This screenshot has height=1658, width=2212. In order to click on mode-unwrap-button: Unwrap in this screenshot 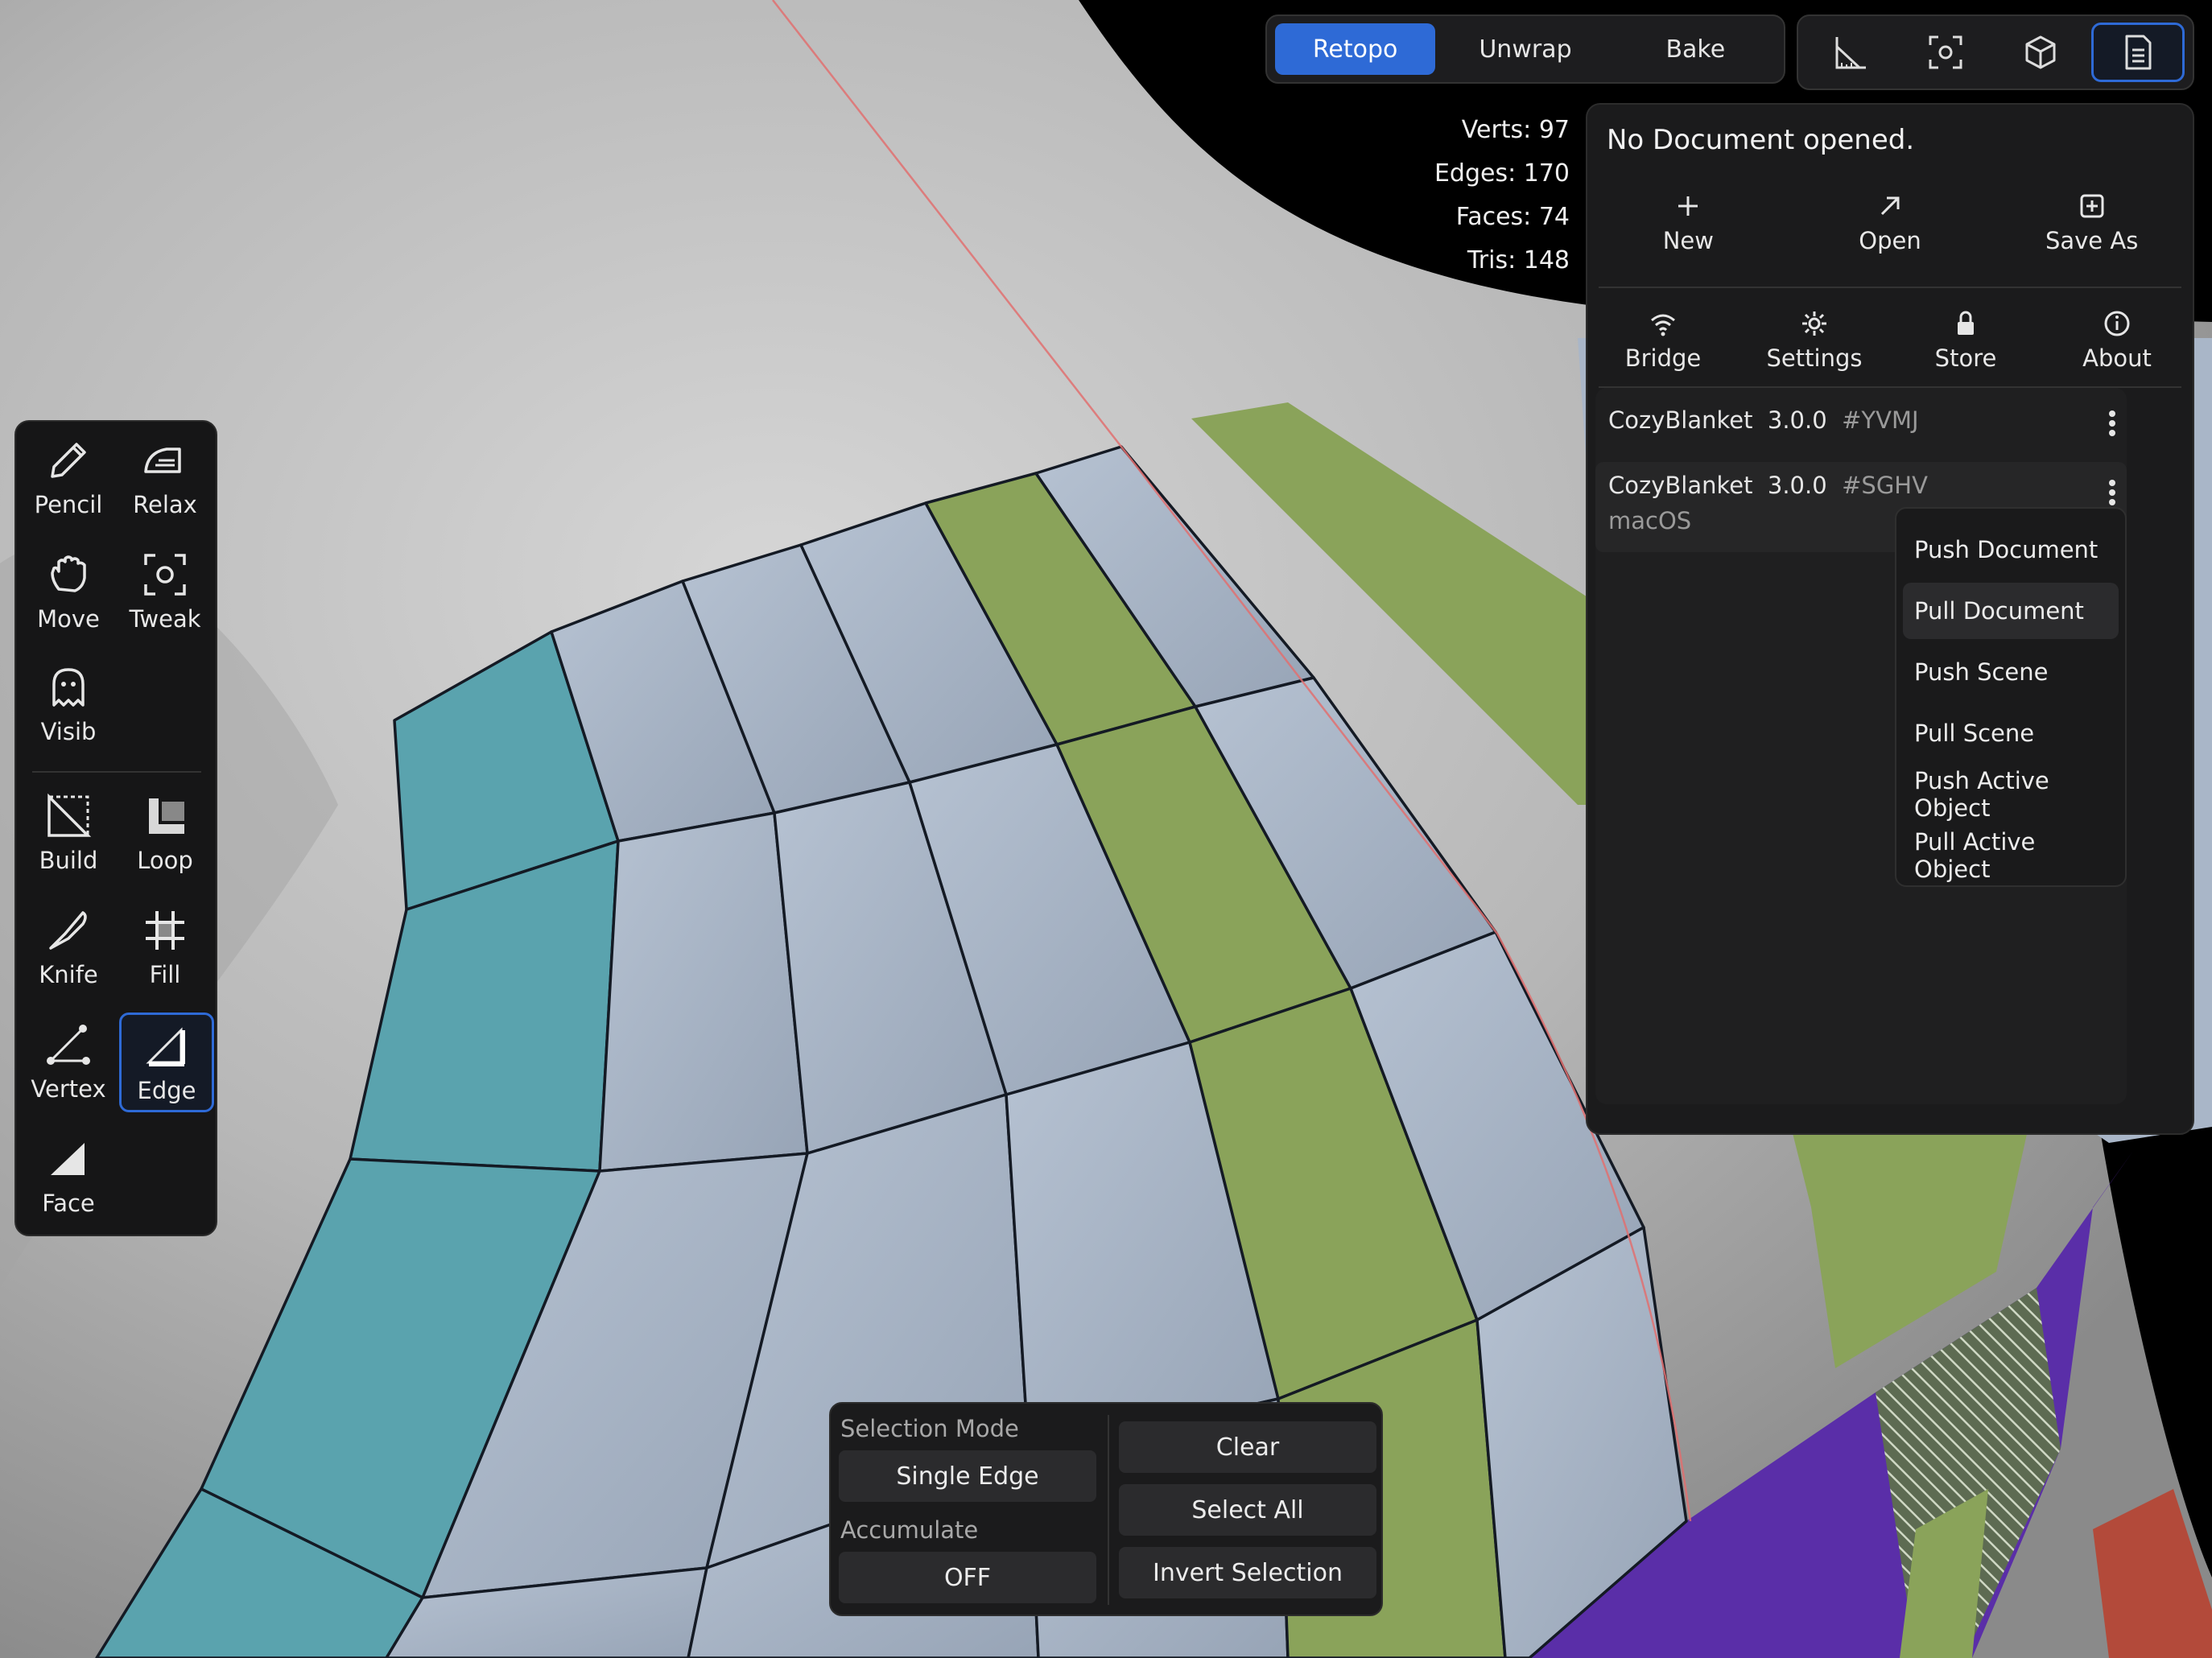, I will do `click(1525, 49)`.